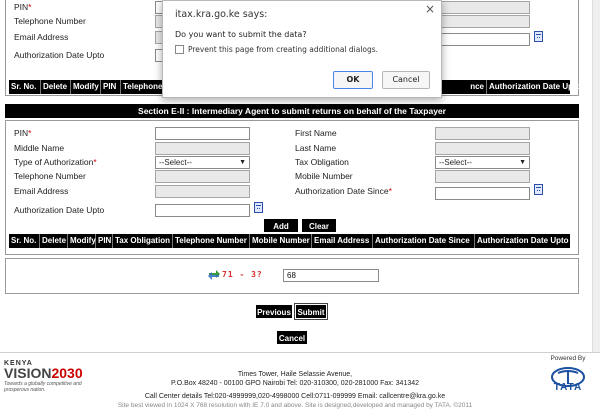 The image size is (600, 416). I want to click on footer-address-1: Times Tower, Haile Selassie Avenue,, so click(295, 374).